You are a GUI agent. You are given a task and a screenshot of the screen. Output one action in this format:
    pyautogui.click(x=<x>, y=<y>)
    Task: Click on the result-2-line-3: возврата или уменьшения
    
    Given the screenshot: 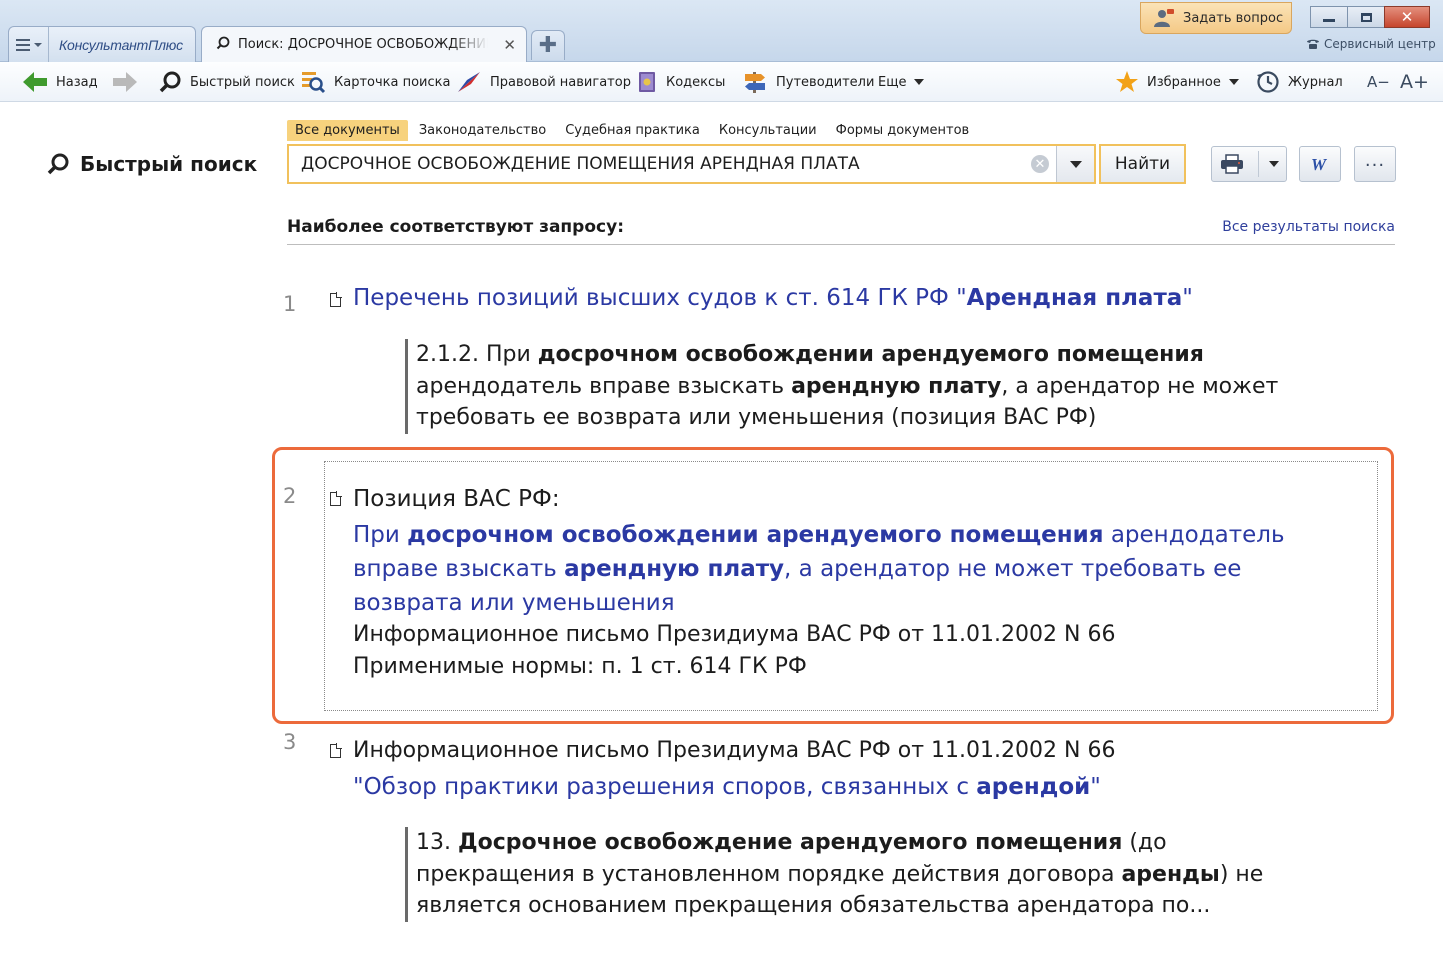 What is the action you would take?
    pyautogui.click(x=514, y=603)
    